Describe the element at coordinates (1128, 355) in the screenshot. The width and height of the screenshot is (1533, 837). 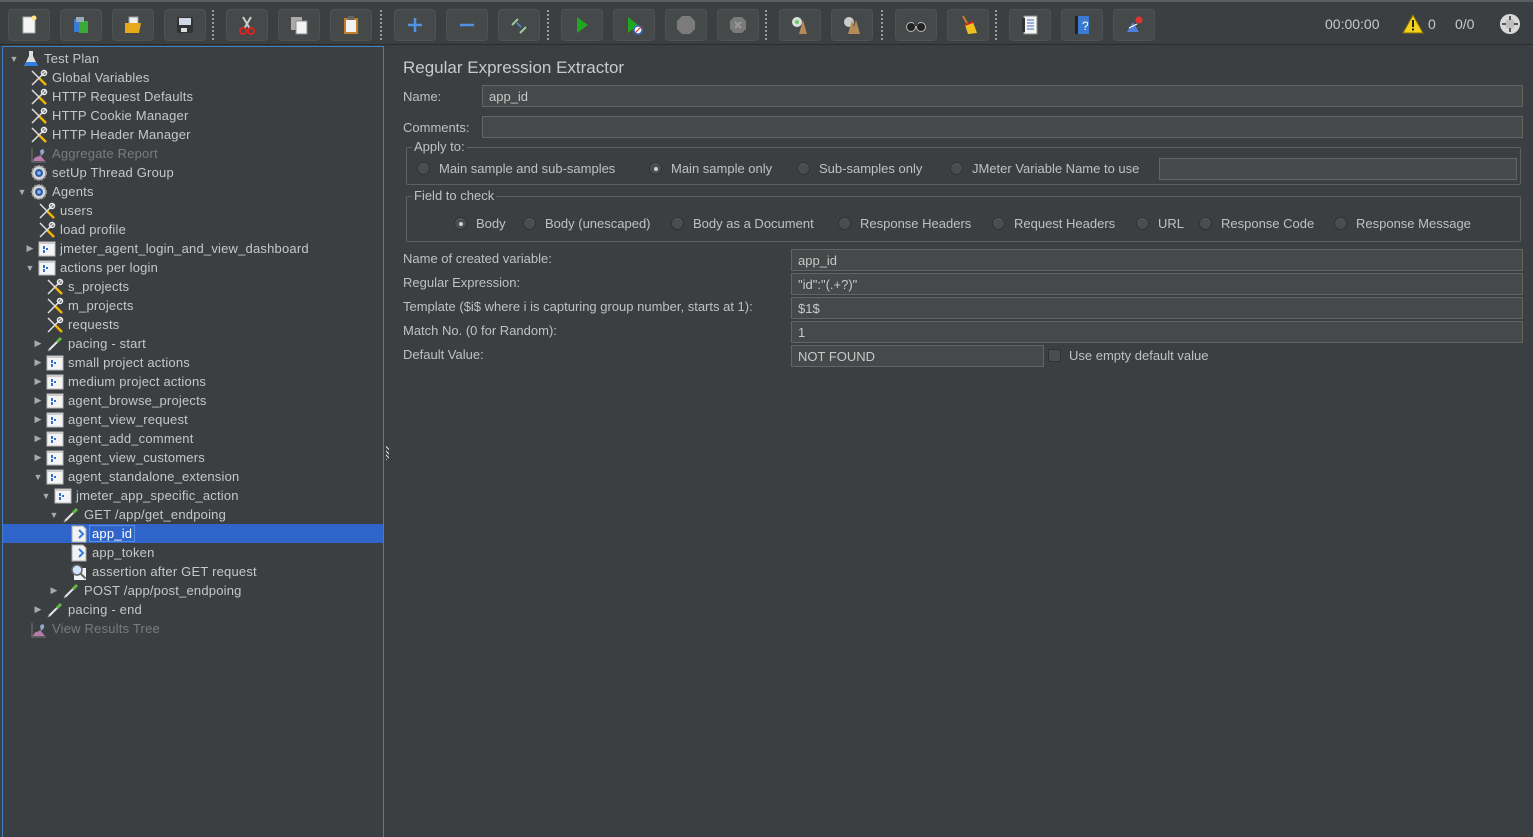
I see `use-empty-default-checkbox: Use empty default value` at that location.